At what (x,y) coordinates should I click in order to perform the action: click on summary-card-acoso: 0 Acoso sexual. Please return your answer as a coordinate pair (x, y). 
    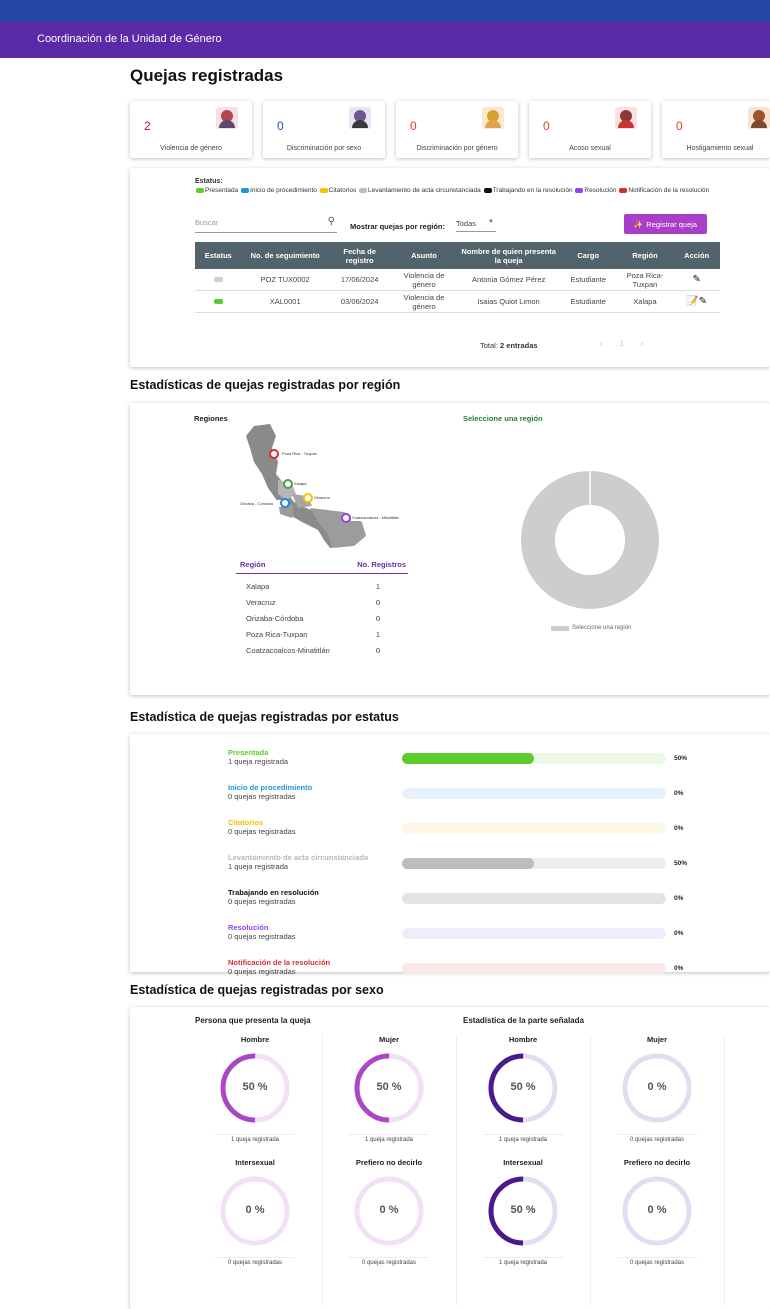
    Looking at the image, I should click on (590, 129).